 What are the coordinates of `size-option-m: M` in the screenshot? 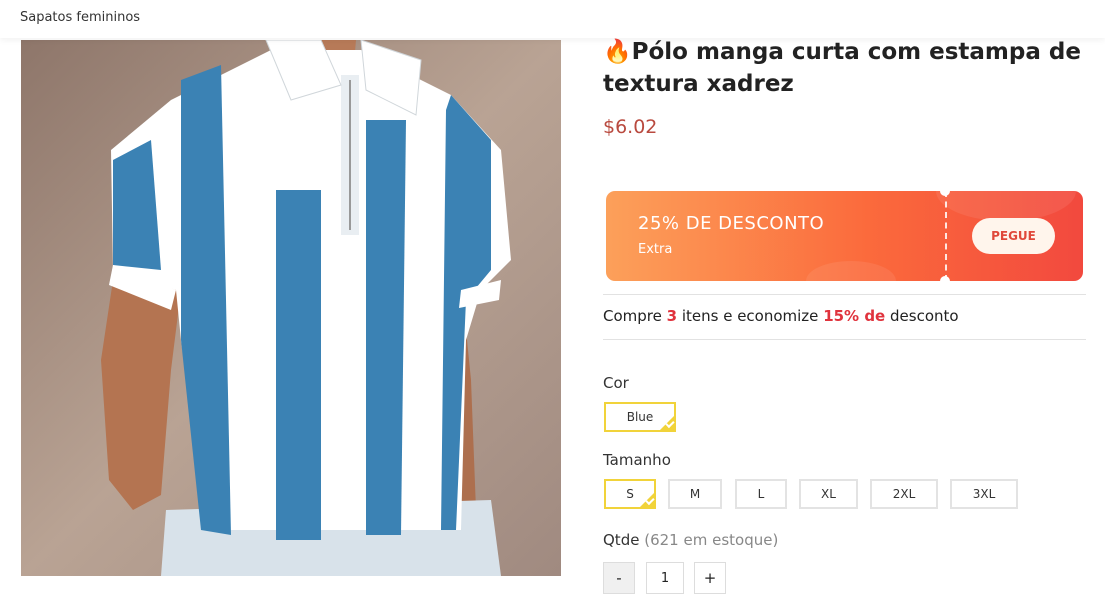 It's located at (695, 494).